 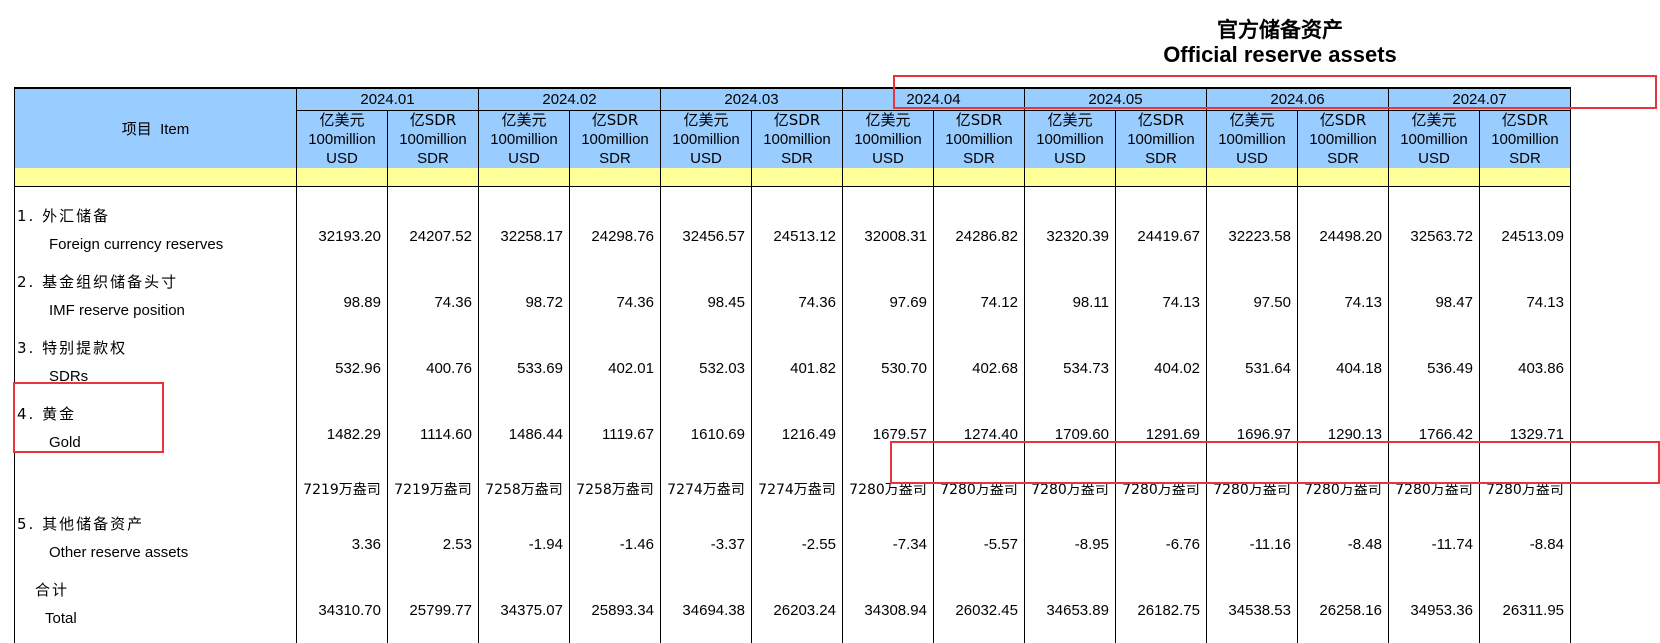 What do you see at coordinates (792, 194) in the screenshot?
I see `spacer-row` at bounding box center [792, 194].